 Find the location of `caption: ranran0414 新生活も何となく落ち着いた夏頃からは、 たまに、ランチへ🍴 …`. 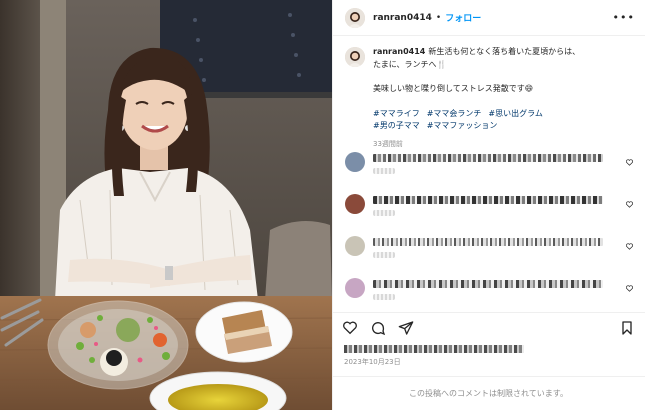

caption: ranran0414 新生活も何となく落ち着いた夏頃からは、 たまに、ランチへ🍴 … is located at coordinates (489, 93).